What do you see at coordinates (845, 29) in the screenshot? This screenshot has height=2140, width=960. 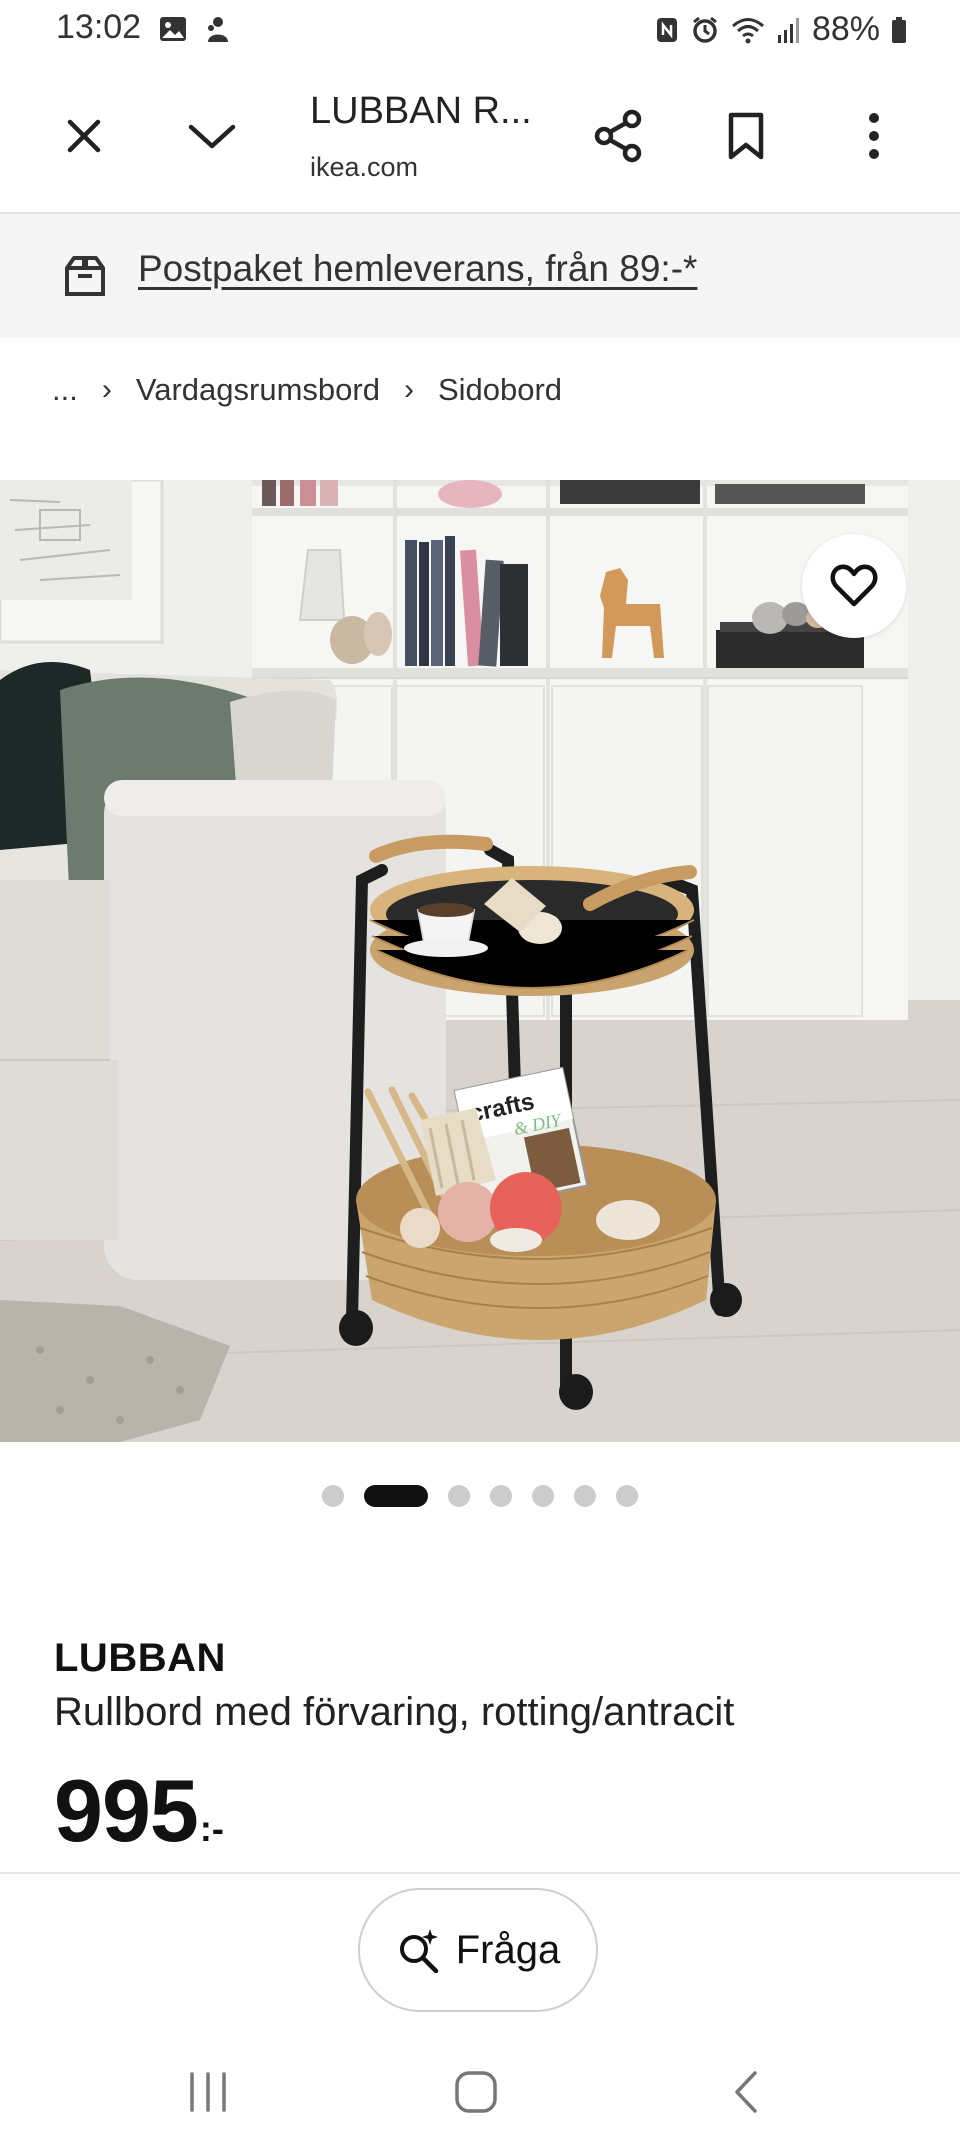 I see `battery-text: 88%` at bounding box center [845, 29].